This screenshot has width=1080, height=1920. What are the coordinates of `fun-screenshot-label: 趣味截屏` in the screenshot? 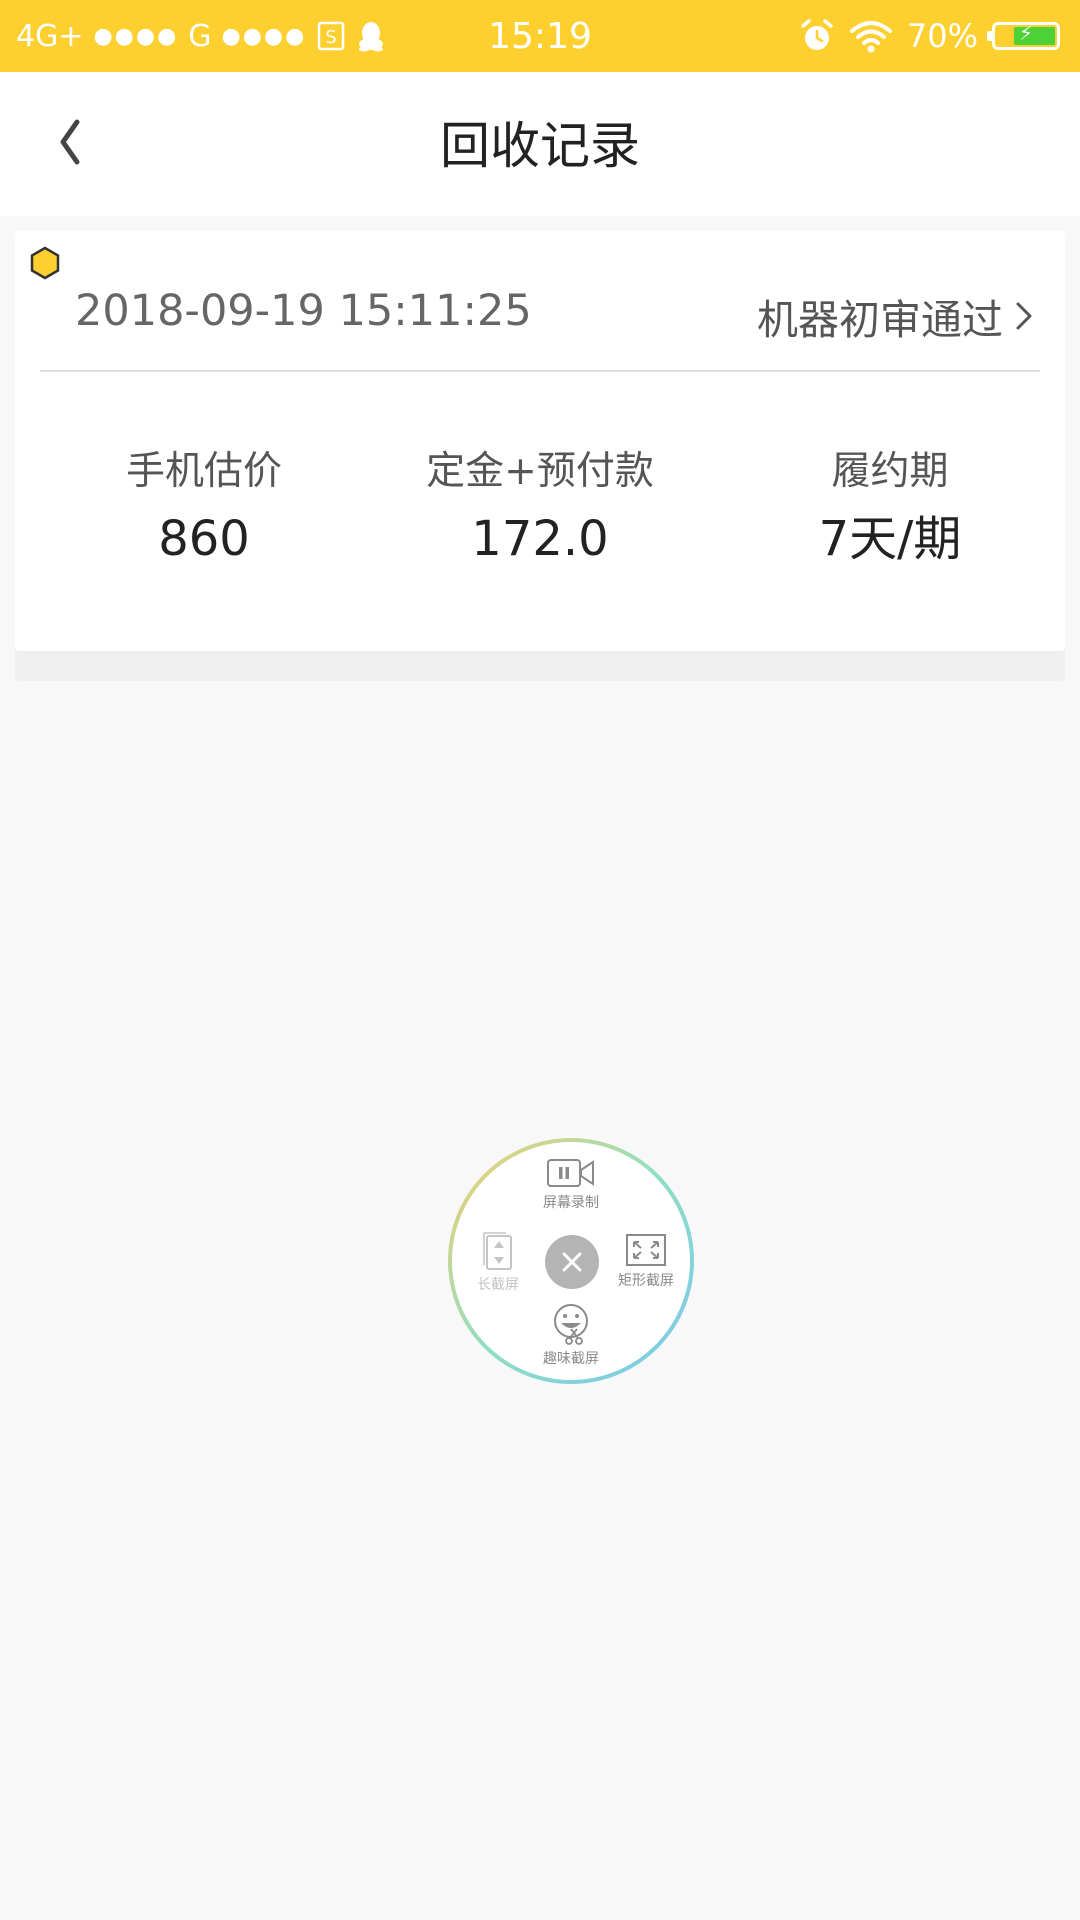 It's located at (571, 1359).